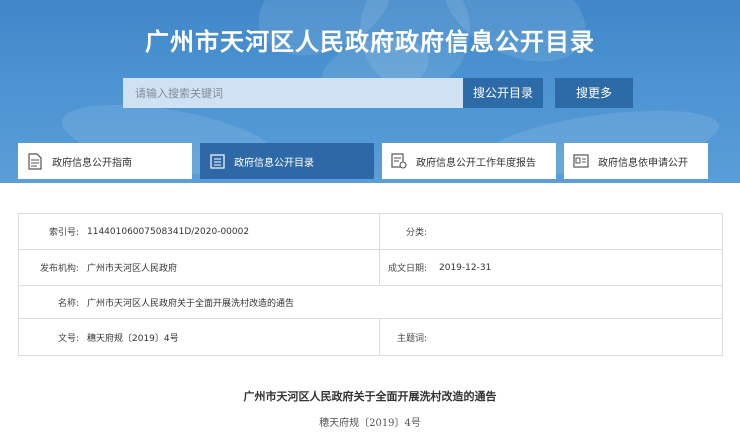  I want to click on tab-label: 政府信息公开指南, so click(92, 163).